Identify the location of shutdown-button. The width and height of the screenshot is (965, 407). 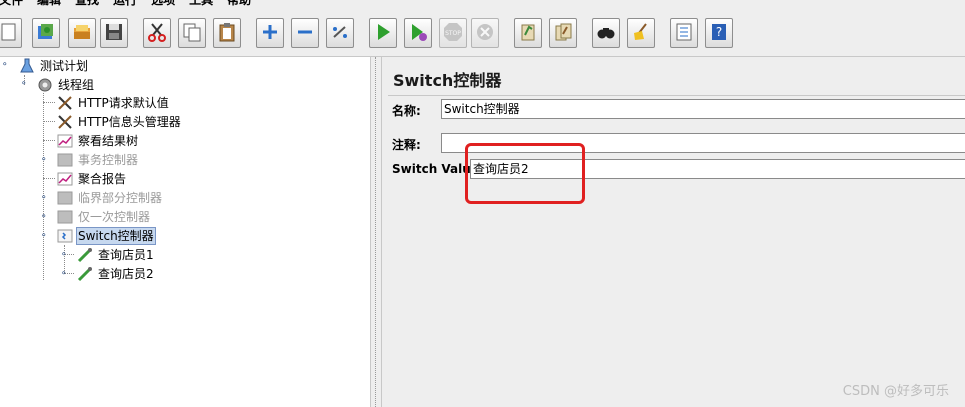
(485, 33).